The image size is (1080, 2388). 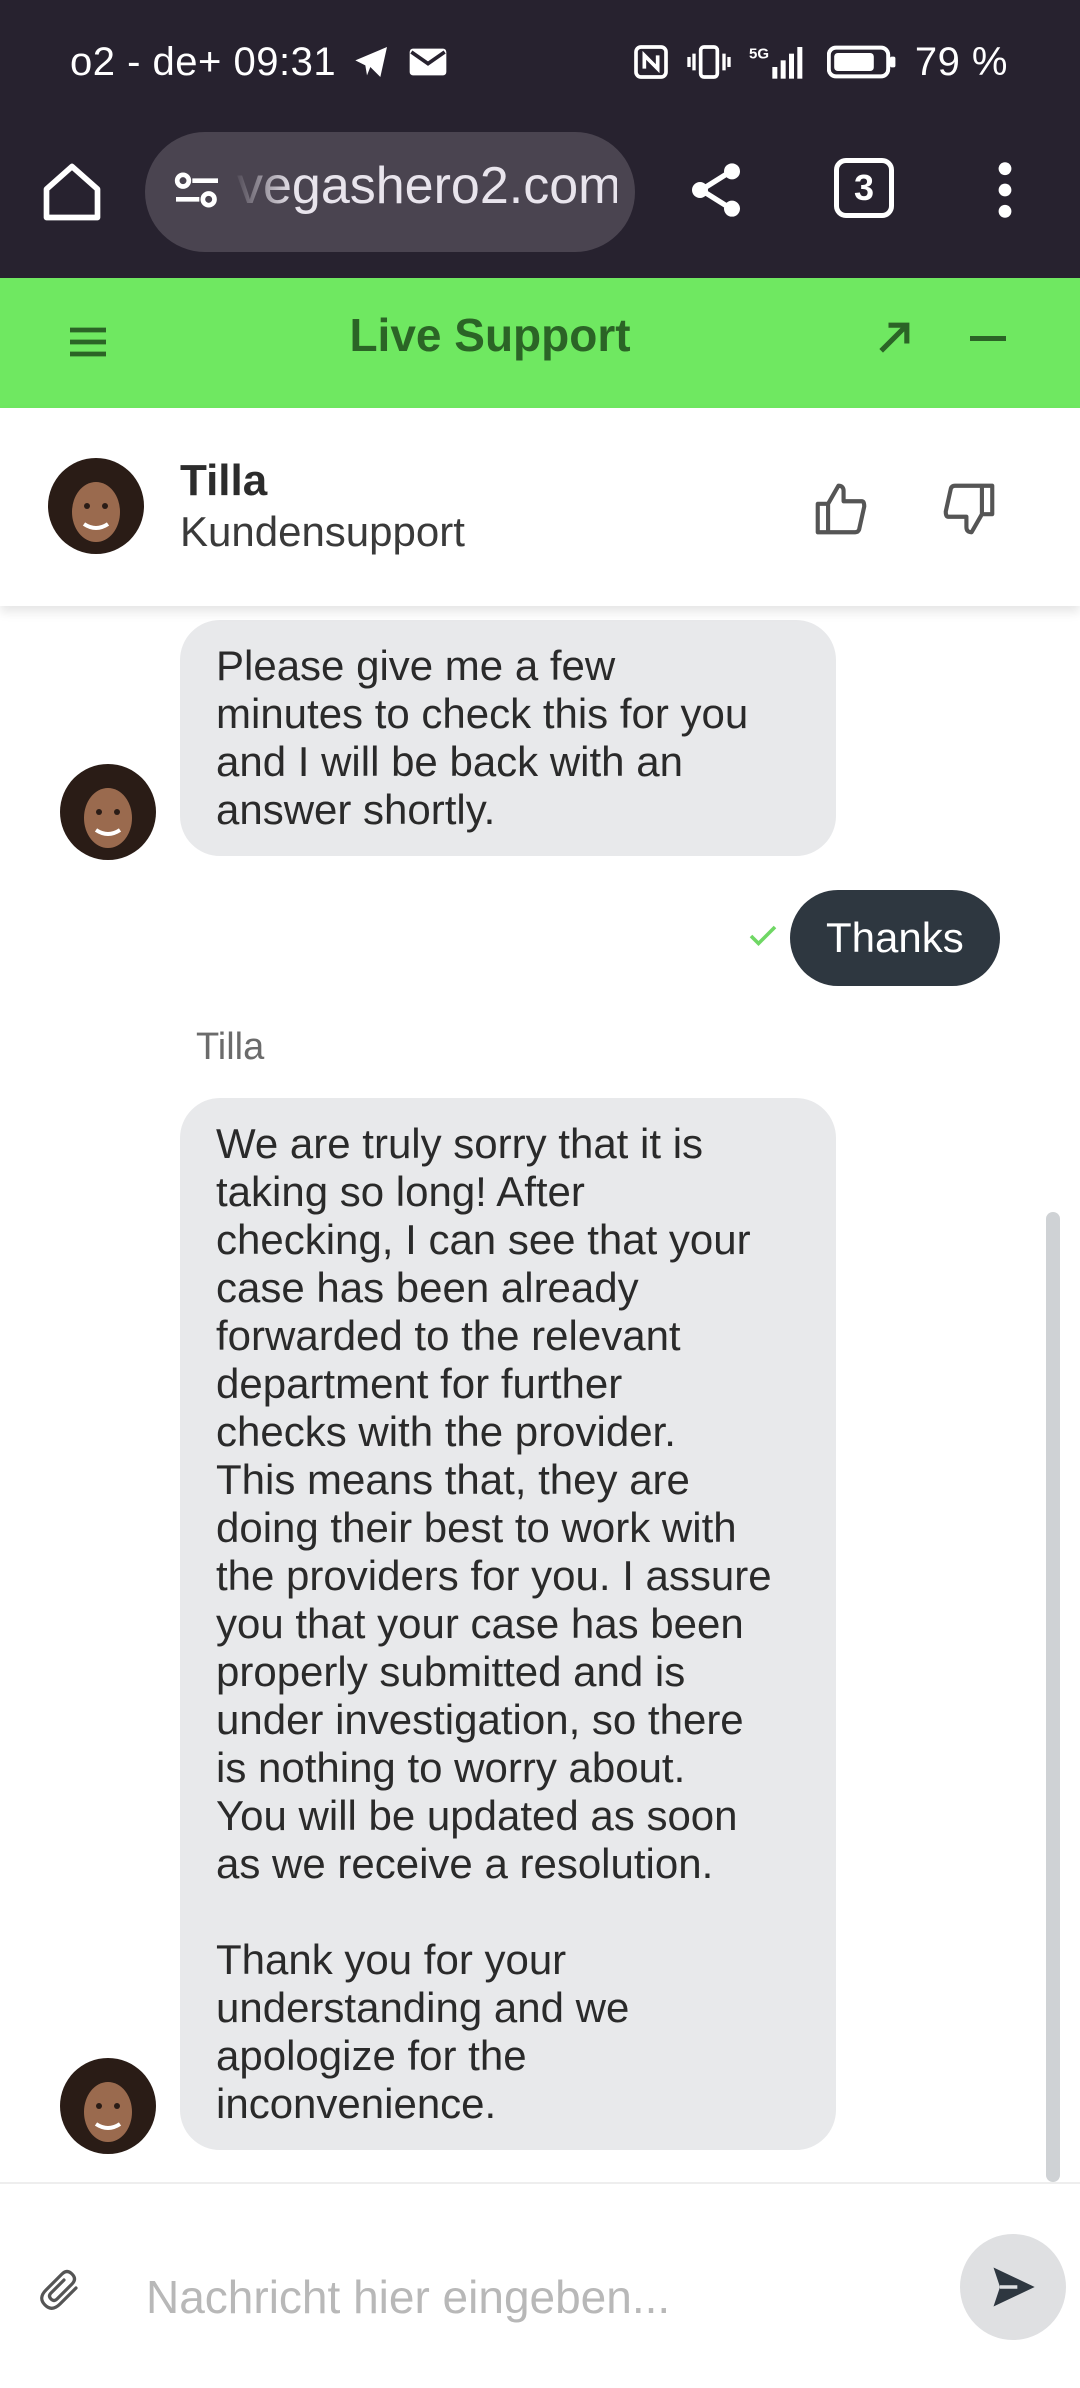 What do you see at coordinates (428, 62) in the screenshot?
I see `mail-icon` at bounding box center [428, 62].